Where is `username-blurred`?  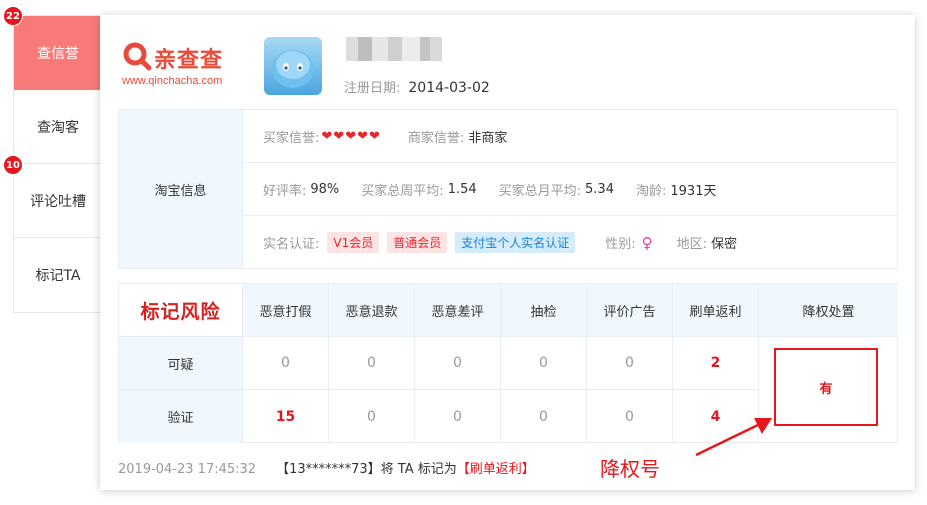
username-blurred is located at coordinates (394, 49).